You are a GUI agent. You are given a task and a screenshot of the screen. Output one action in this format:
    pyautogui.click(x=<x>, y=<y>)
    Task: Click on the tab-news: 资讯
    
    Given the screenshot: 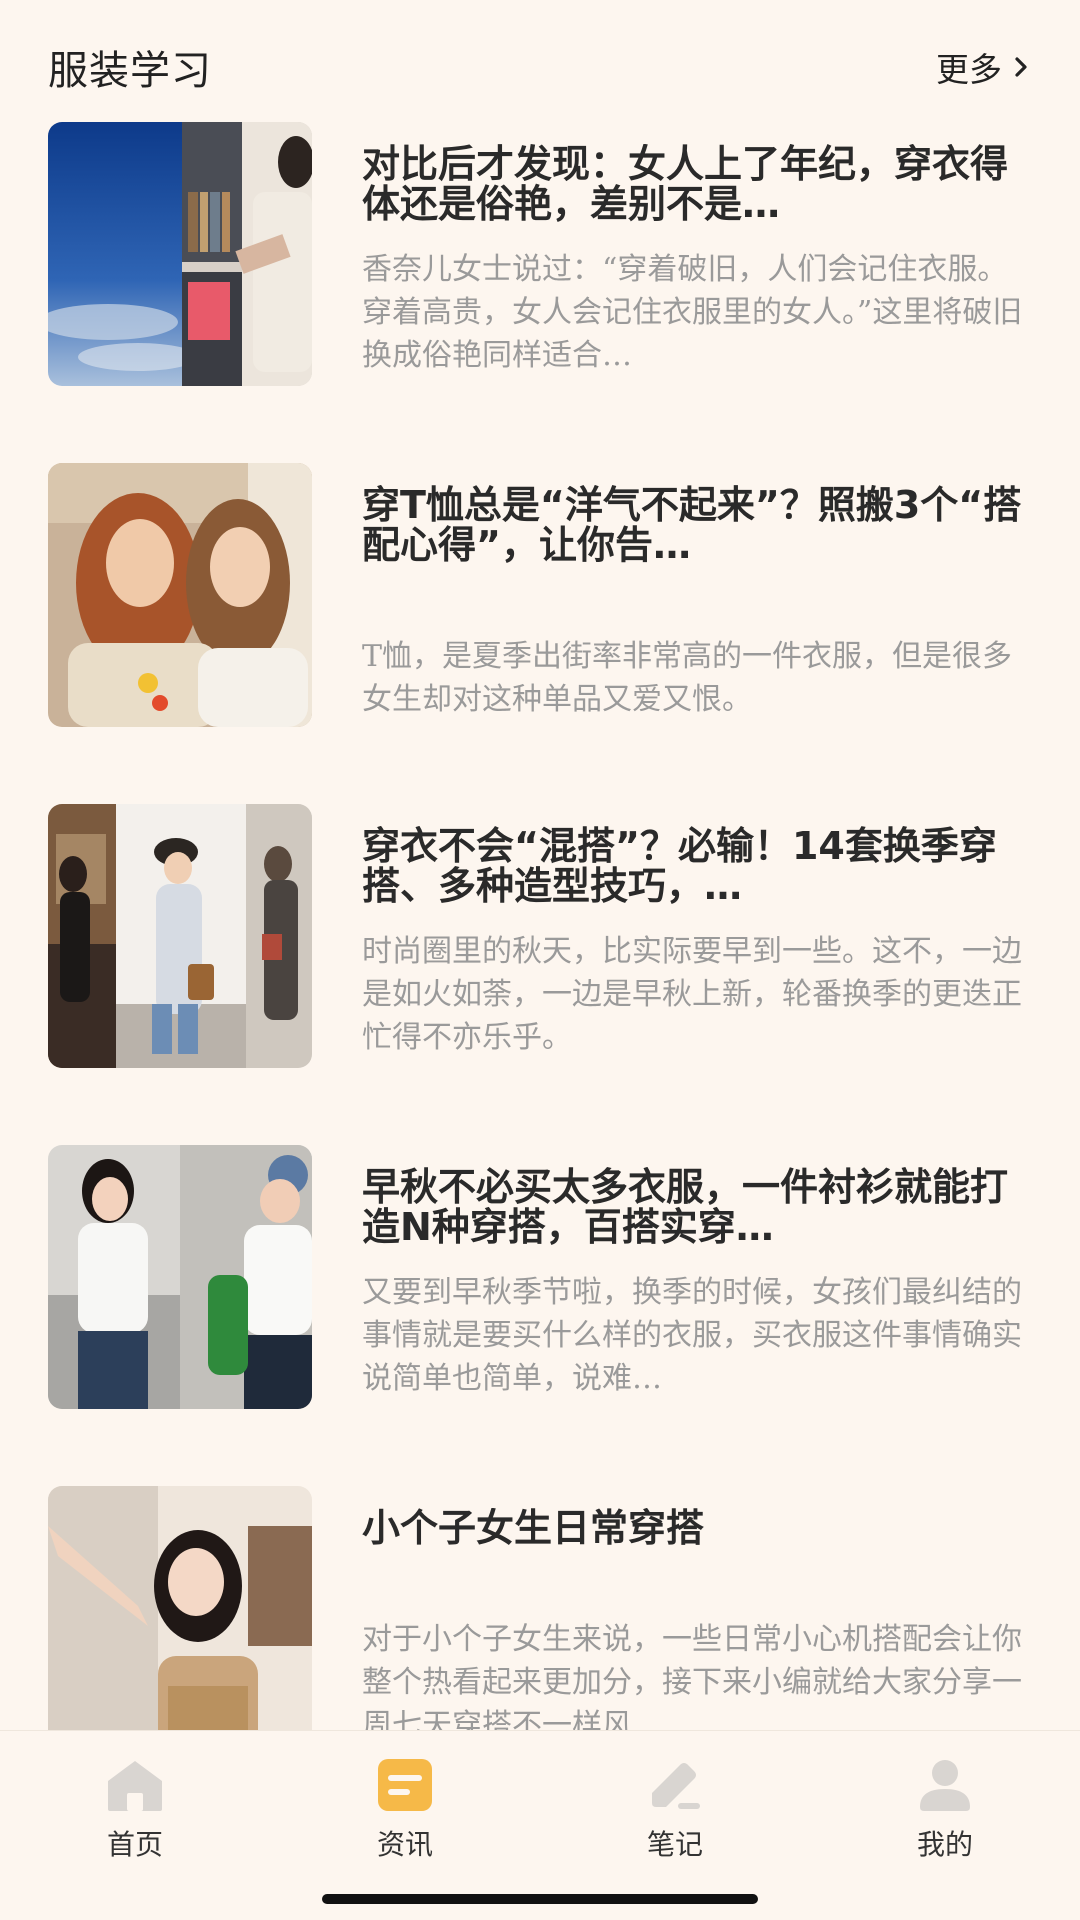 What is the action you would take?
    pyautogui.click(x=405, y=1810)
    